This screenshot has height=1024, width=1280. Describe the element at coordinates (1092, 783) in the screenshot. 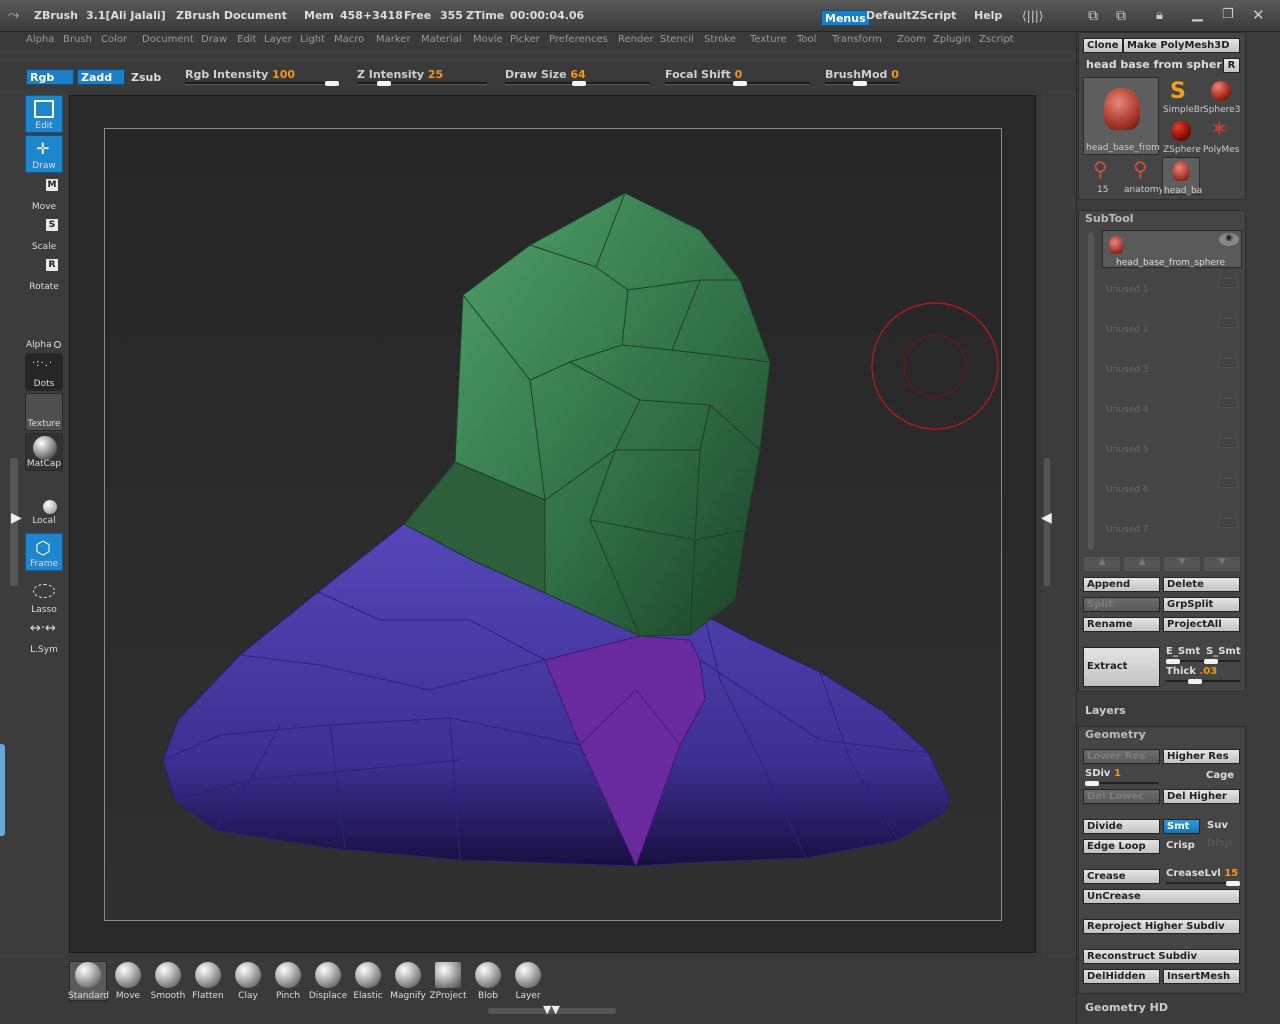

I see `sdiv-knob` at that location.